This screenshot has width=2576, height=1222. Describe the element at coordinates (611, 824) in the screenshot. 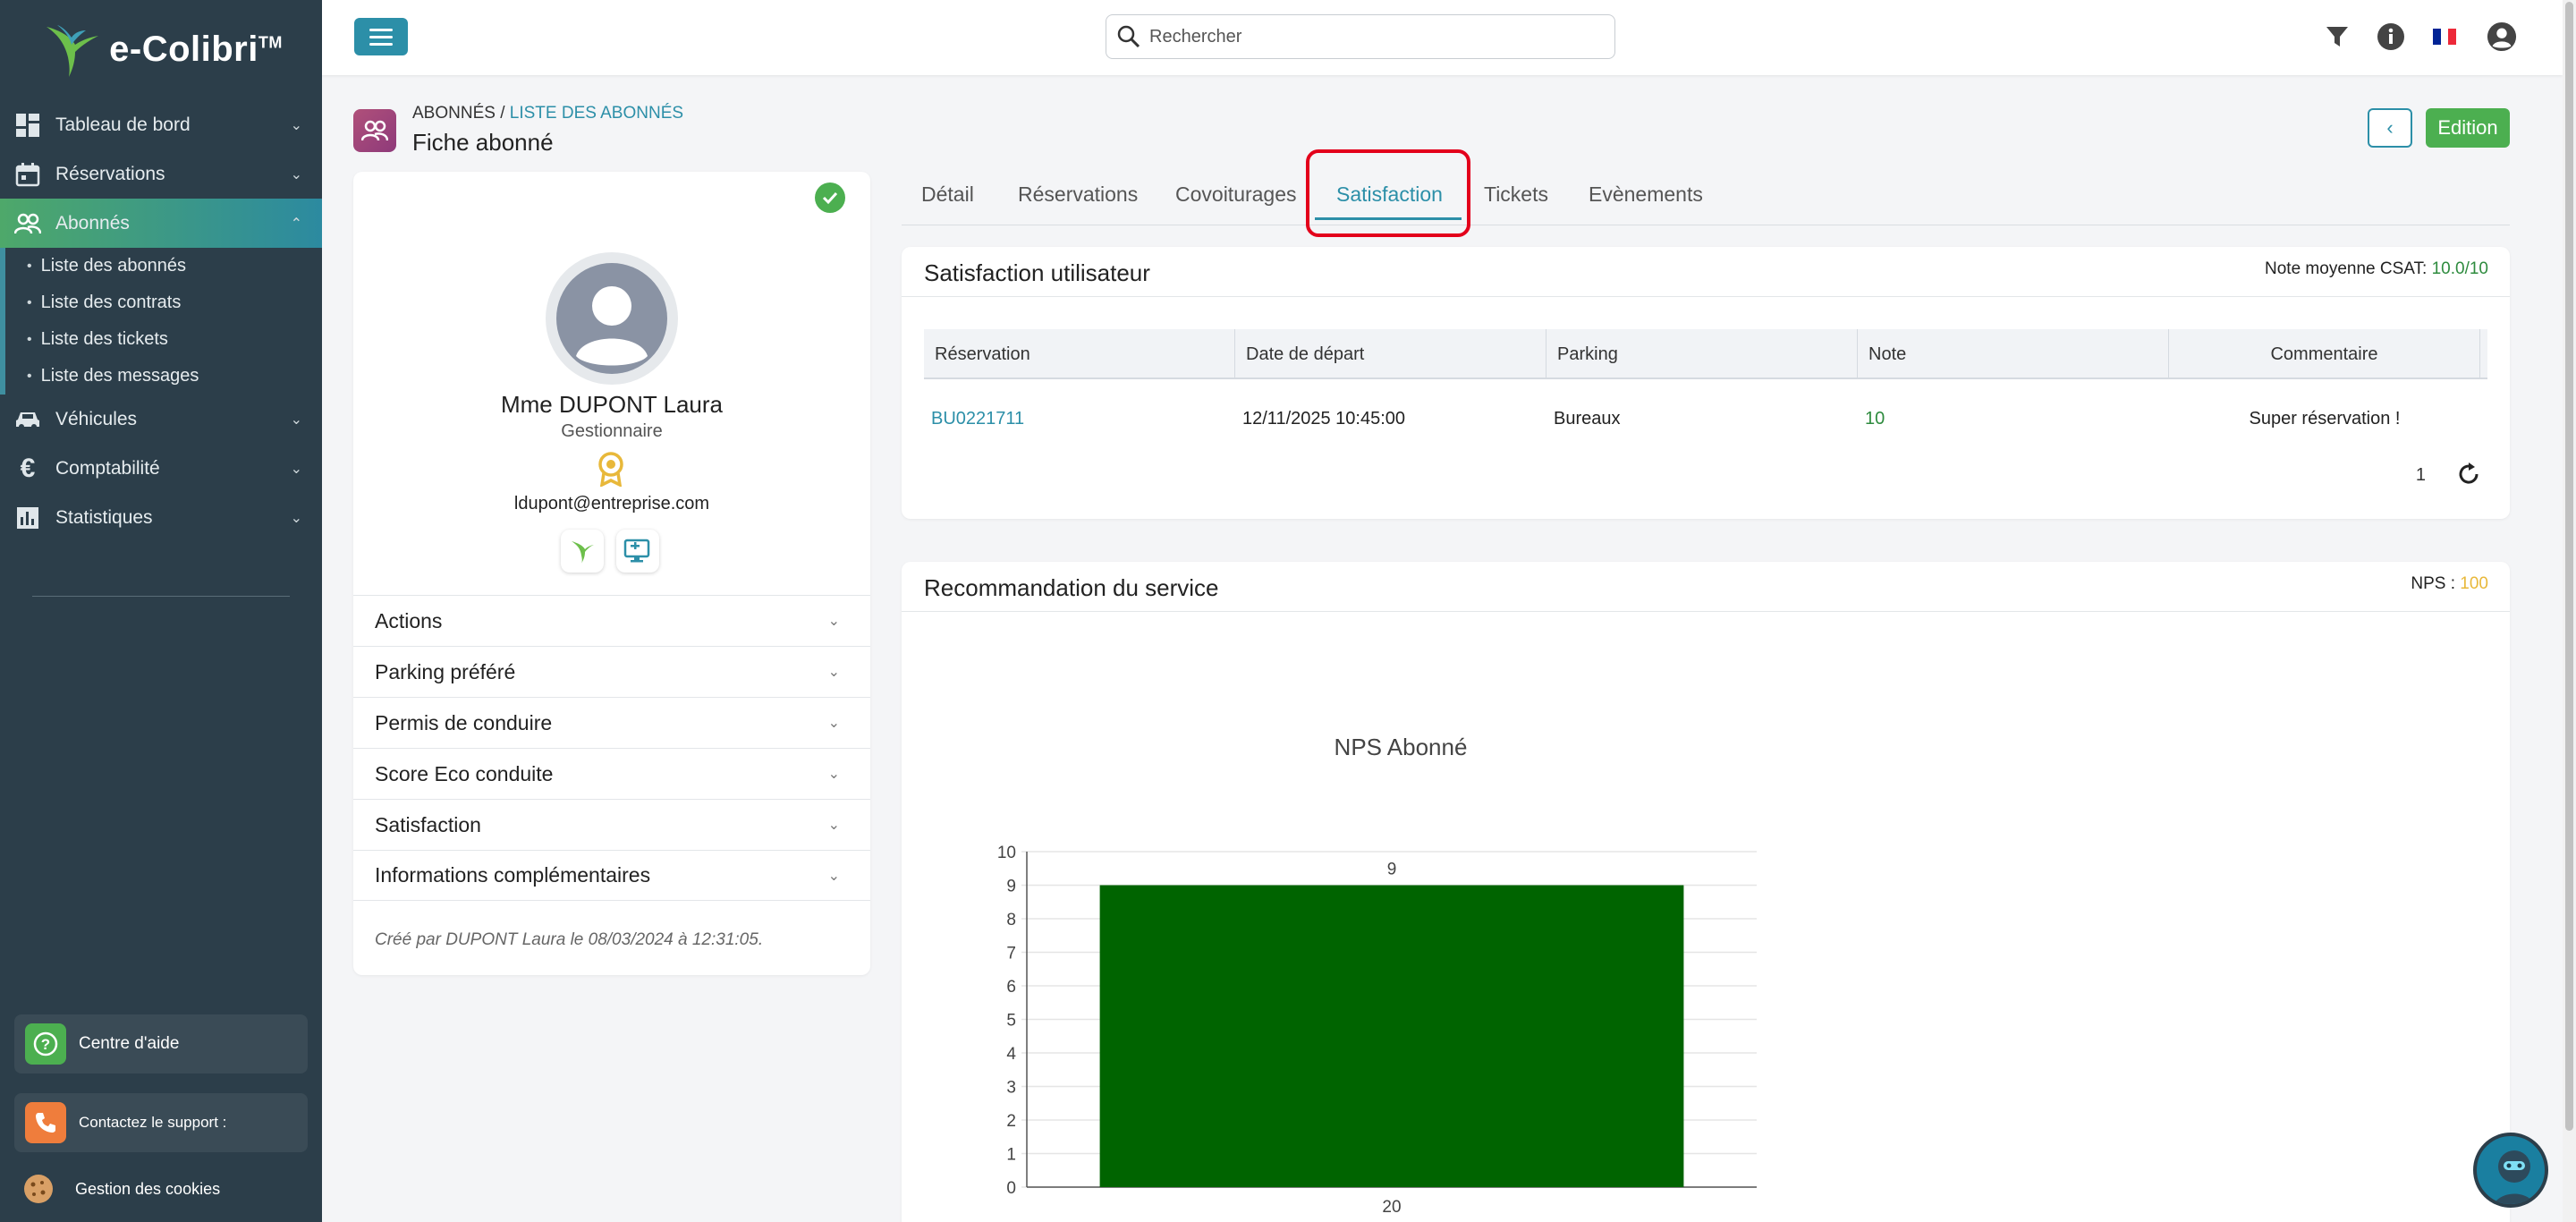

I see `accordion-satisfaction: Satisfaction ⌄` at that location.